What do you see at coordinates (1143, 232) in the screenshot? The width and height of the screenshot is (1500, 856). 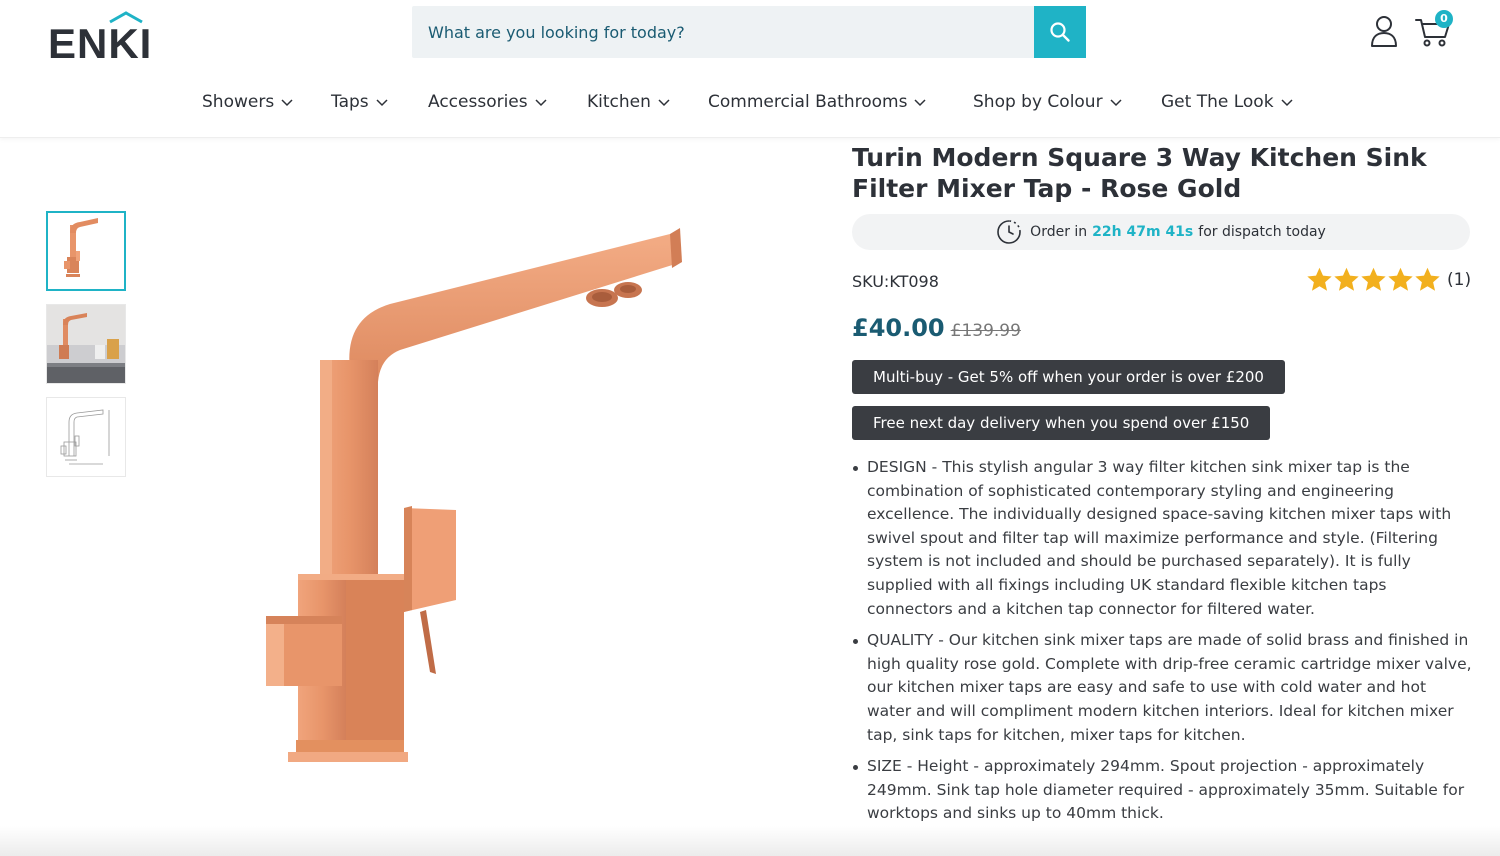 I see `dispatch-timer: 22h 47m 41s` at bounding box center [1143, 232].